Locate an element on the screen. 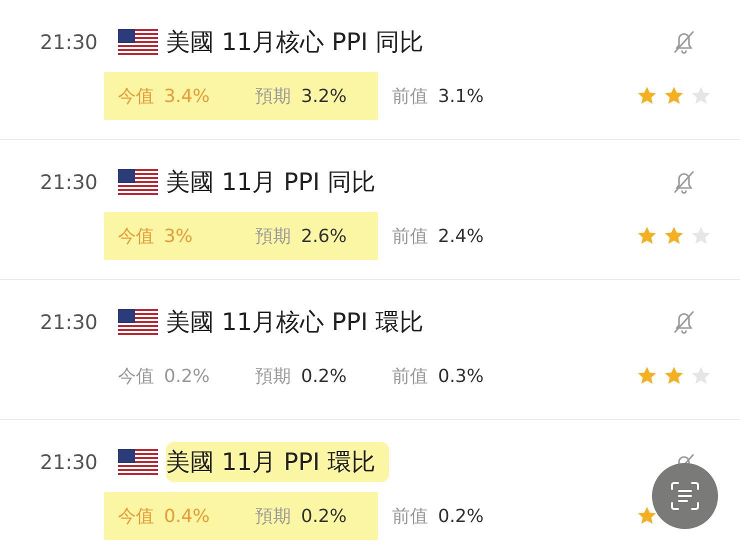 This screenshot has height=550, width=740. event-title: 美國 11月 PPI 環比 is located at coordinates (278, 462).